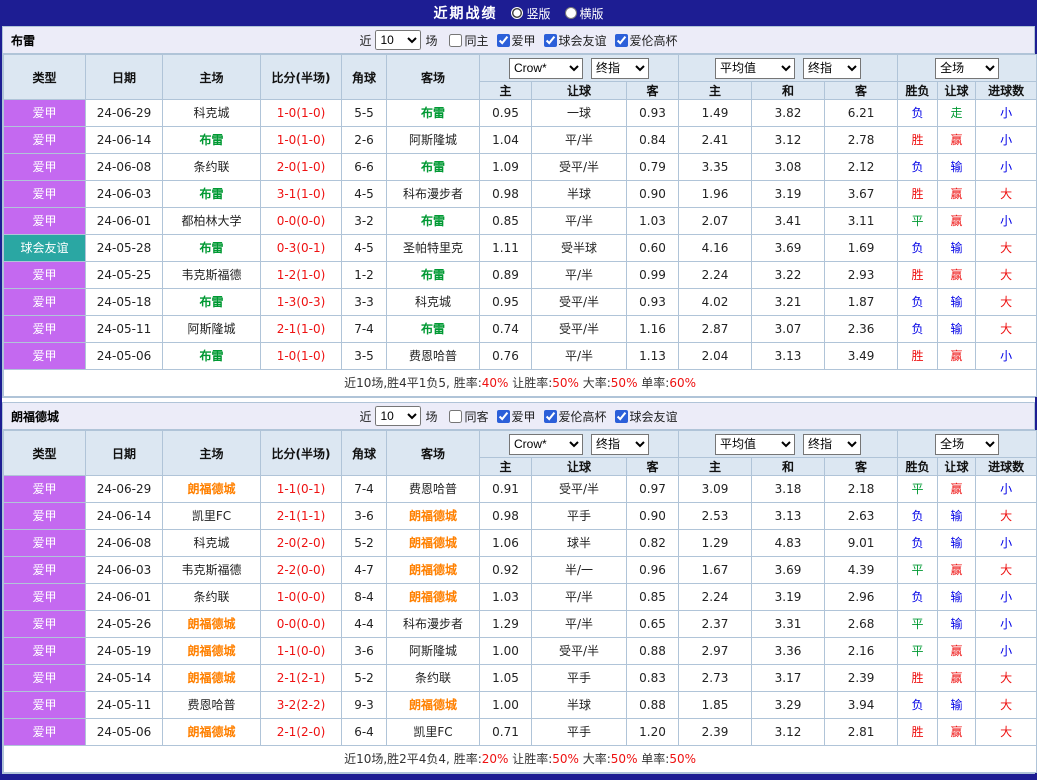 The width and height of the screenshot is (1037, 780). What do you see at coordinates (1006, 90) in the screenshot?
I see `col-header-goals: 进球数` at bounding box center [1006, 90].